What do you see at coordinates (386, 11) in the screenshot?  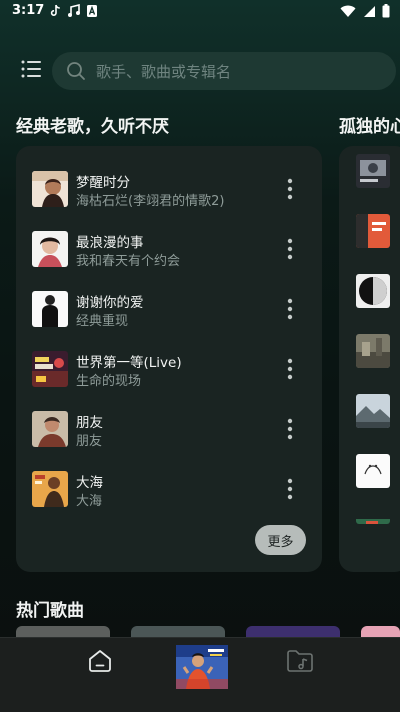 I see `battery-icon` at bounding box center [386, 11].